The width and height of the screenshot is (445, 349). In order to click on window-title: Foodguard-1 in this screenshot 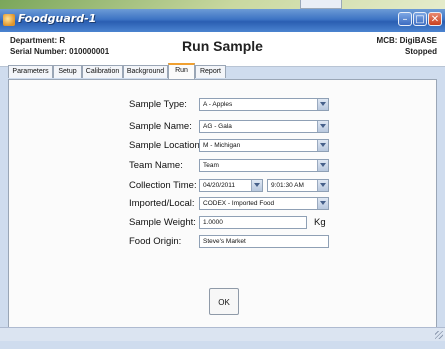, I will do `click(57, 18)`.